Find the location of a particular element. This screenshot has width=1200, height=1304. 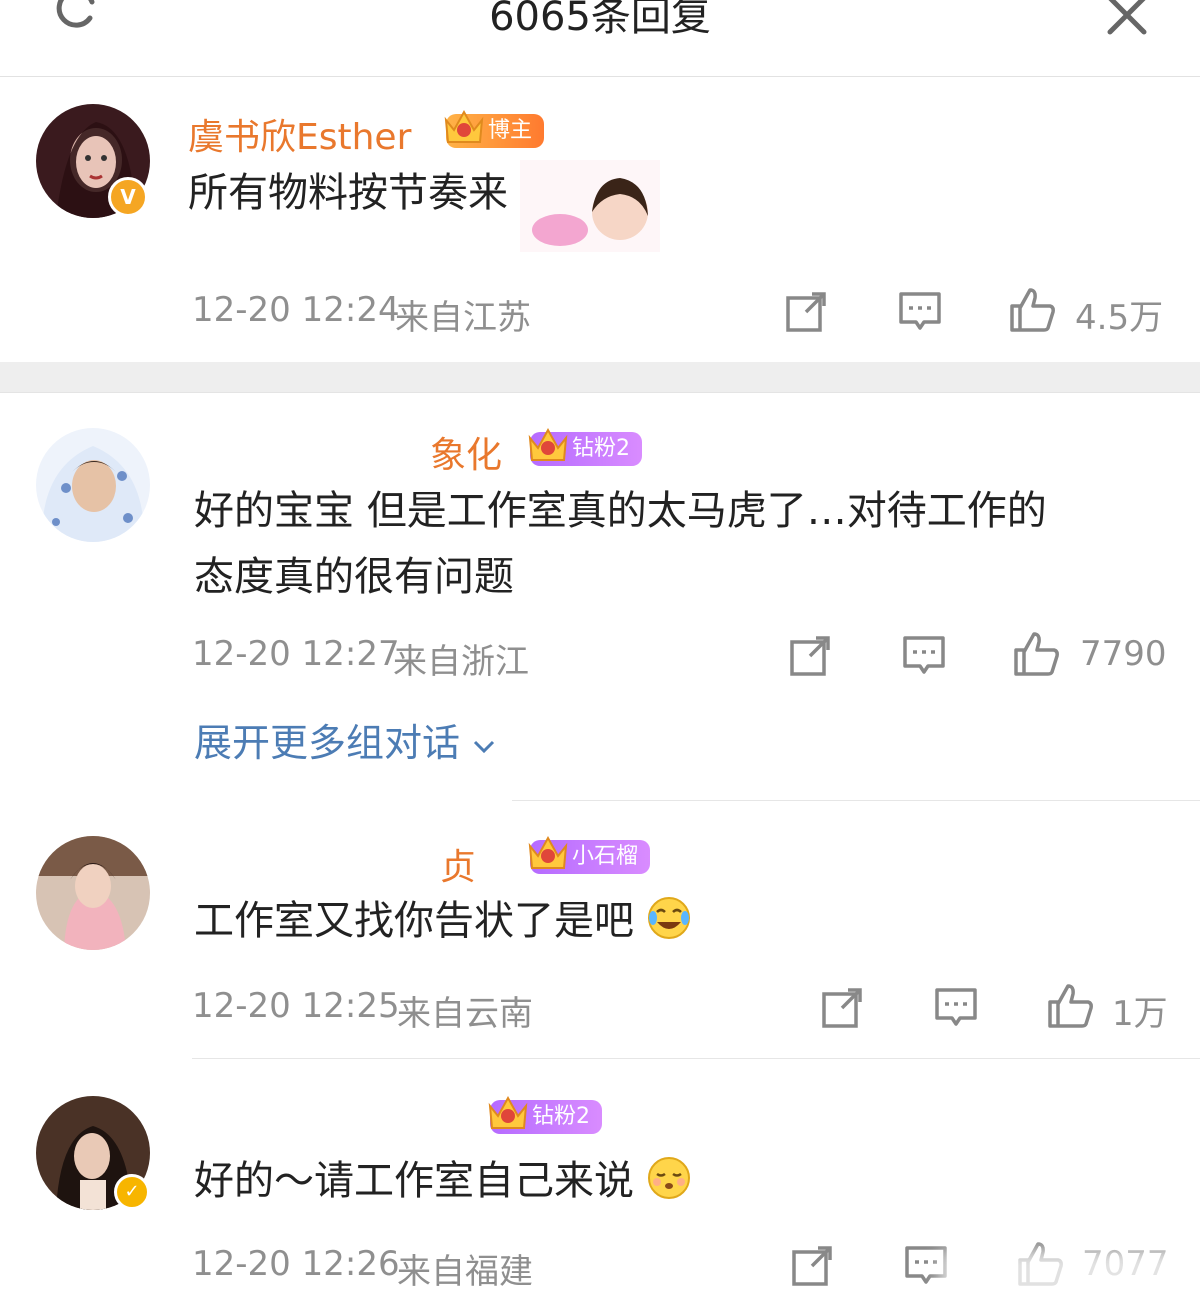

laugh-cry-emoji-icon is located at coordinates (668, 918).